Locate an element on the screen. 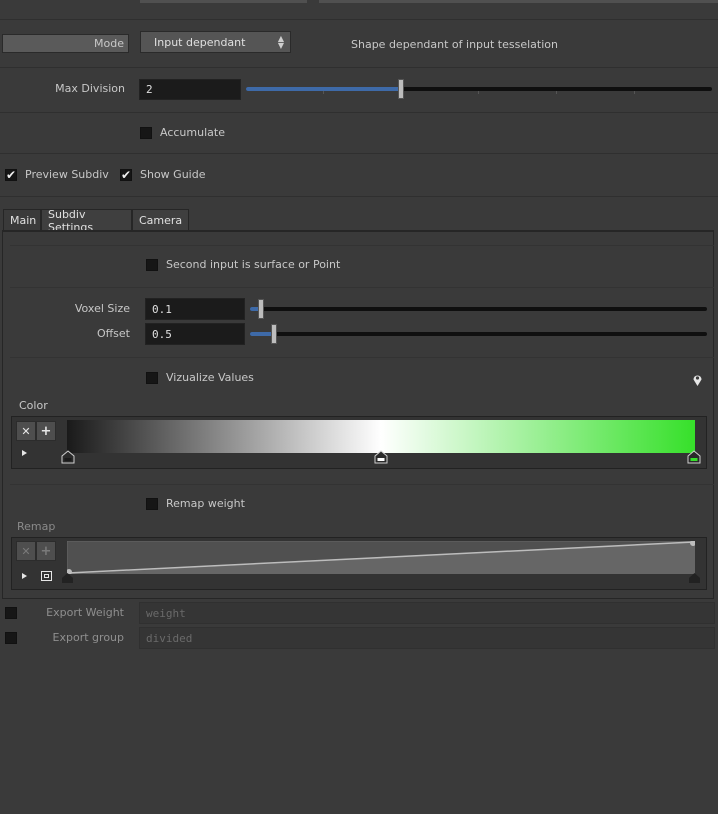  tab-main: Main is located at coordinates (22, 220).